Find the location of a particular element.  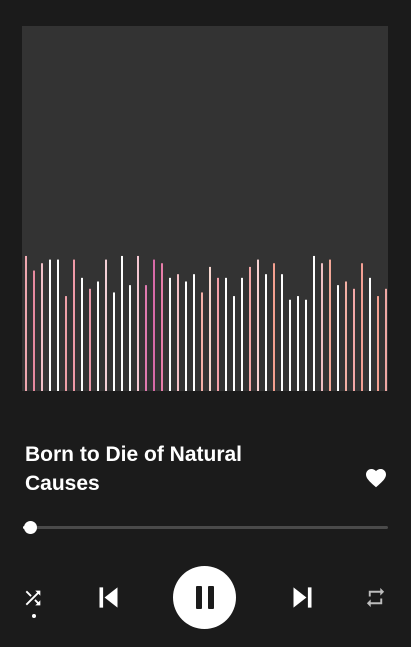

play-pause-button is located at coordinates (204, 597).